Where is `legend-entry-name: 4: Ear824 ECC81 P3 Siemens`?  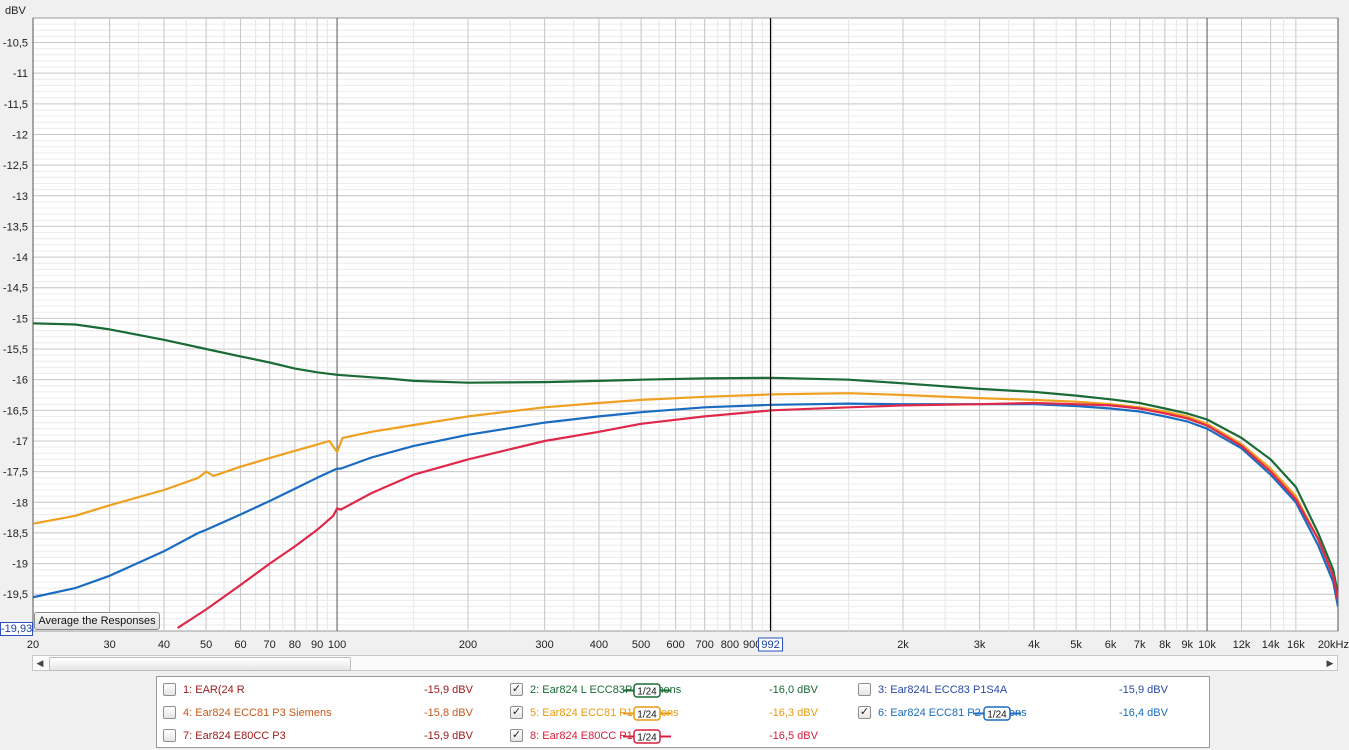 legend-entry-name: 4: Ear824 ECC81 P3 Siemens is located at coordinates (257, 713).